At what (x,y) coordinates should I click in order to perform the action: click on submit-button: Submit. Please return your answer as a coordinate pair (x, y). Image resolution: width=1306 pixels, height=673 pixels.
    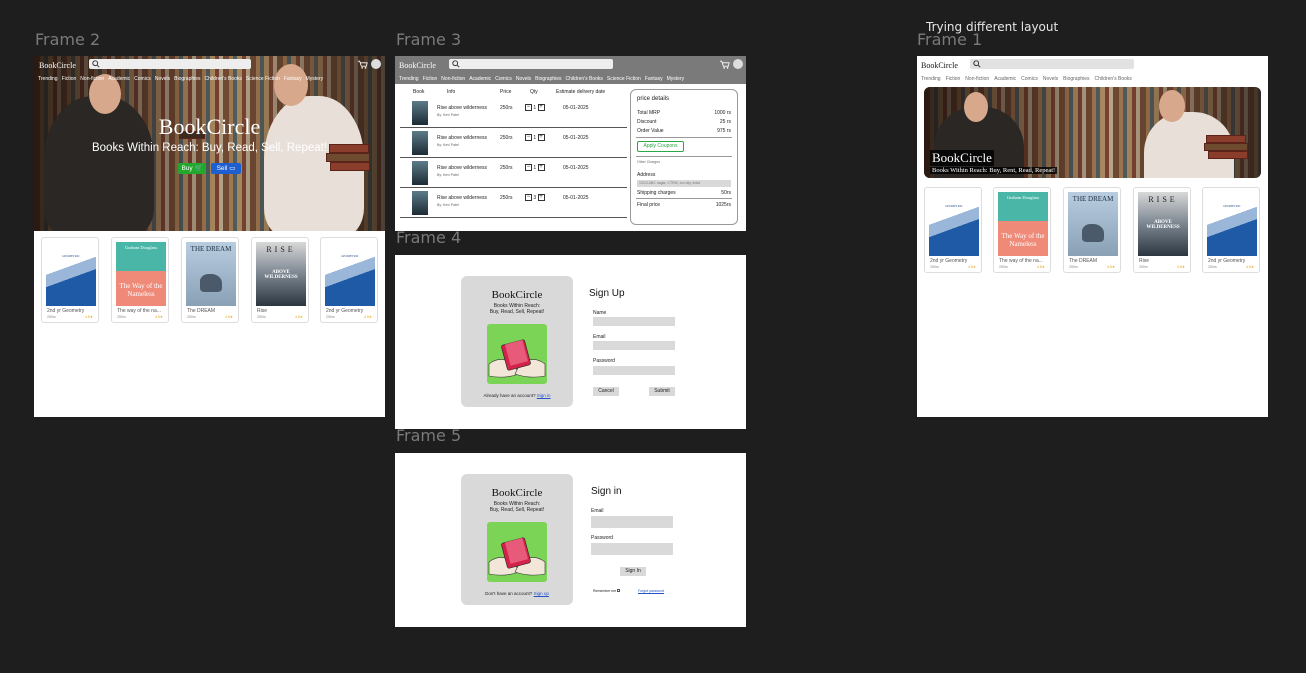
    Looking at the image, I should click on (662, 391).